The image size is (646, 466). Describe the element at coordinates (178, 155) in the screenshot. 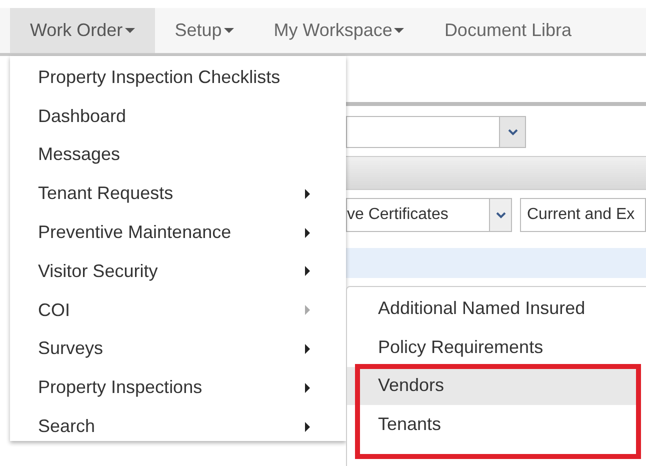

I see `menu-item: Messages` at that location.